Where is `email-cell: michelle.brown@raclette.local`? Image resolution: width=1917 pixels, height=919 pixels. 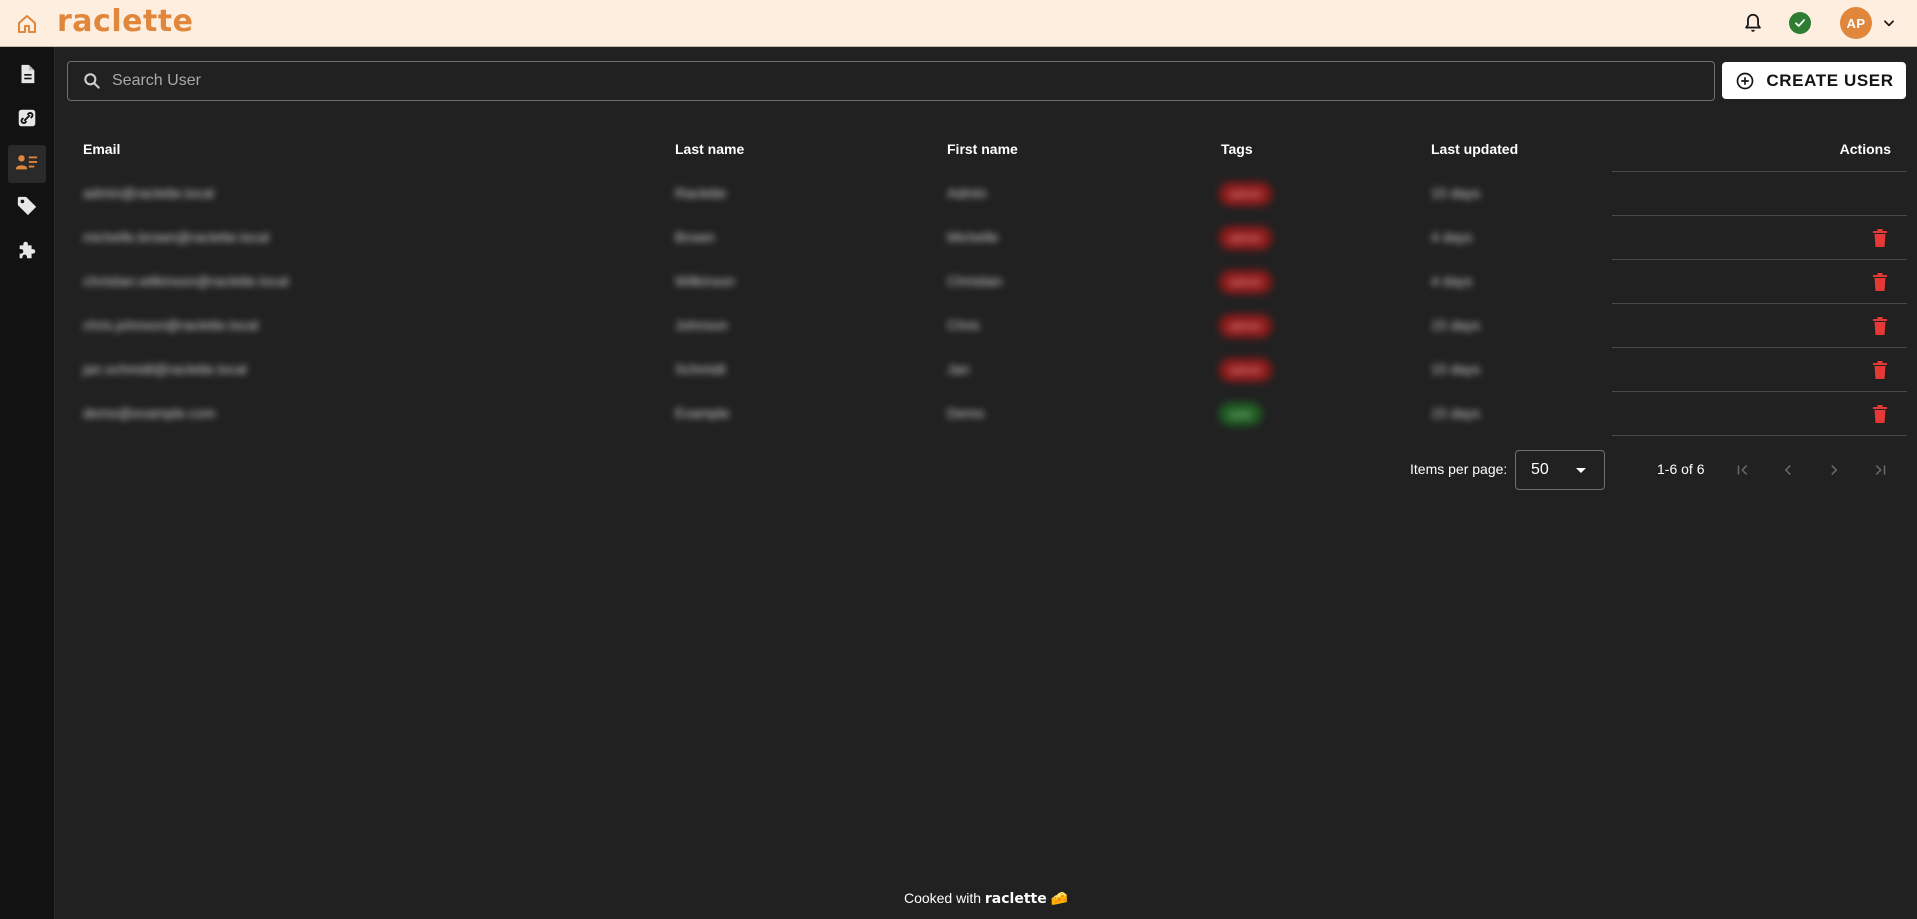
email-cell: michelle.brown@raclette.local is located at coordinates (176, 237).